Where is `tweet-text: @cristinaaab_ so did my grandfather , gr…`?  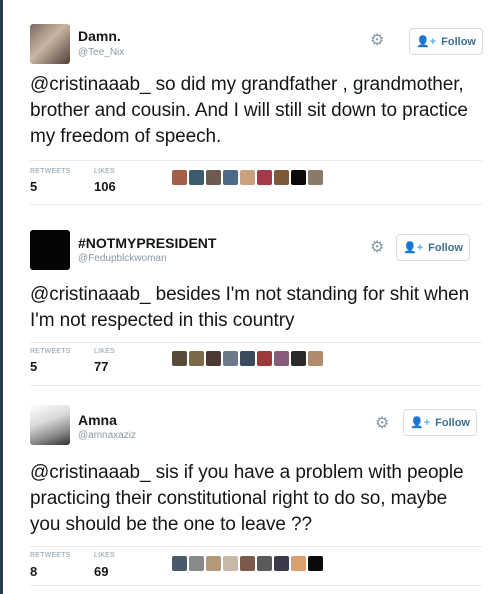
tweet-text: @cristinaaab_ so did my grandfather , gr… is located at coordinates (249, 110).